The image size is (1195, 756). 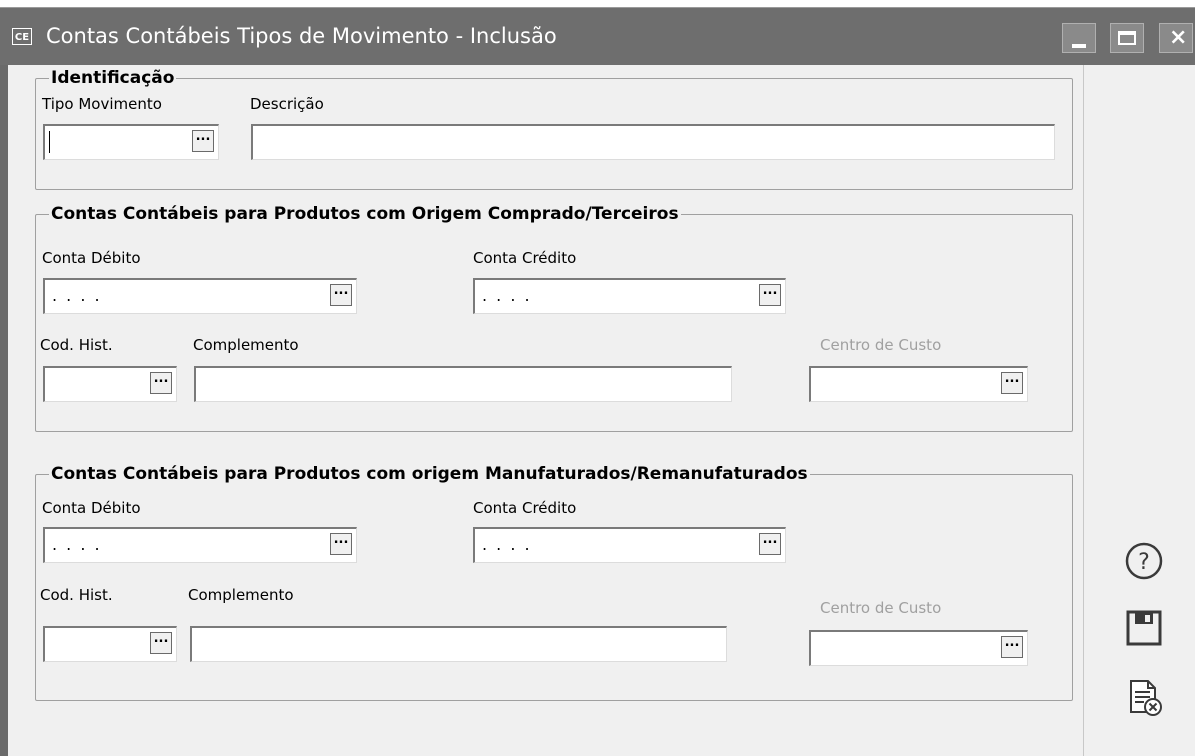 I want to click on text-caret, so click(x=49, y=142).